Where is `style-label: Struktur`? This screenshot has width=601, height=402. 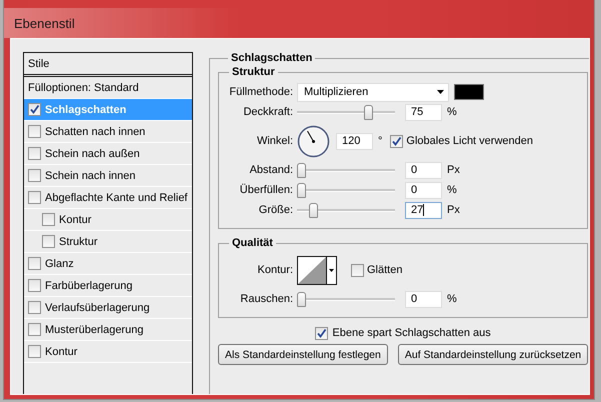 style-label: Struktur is located at coordinates (78, 242).